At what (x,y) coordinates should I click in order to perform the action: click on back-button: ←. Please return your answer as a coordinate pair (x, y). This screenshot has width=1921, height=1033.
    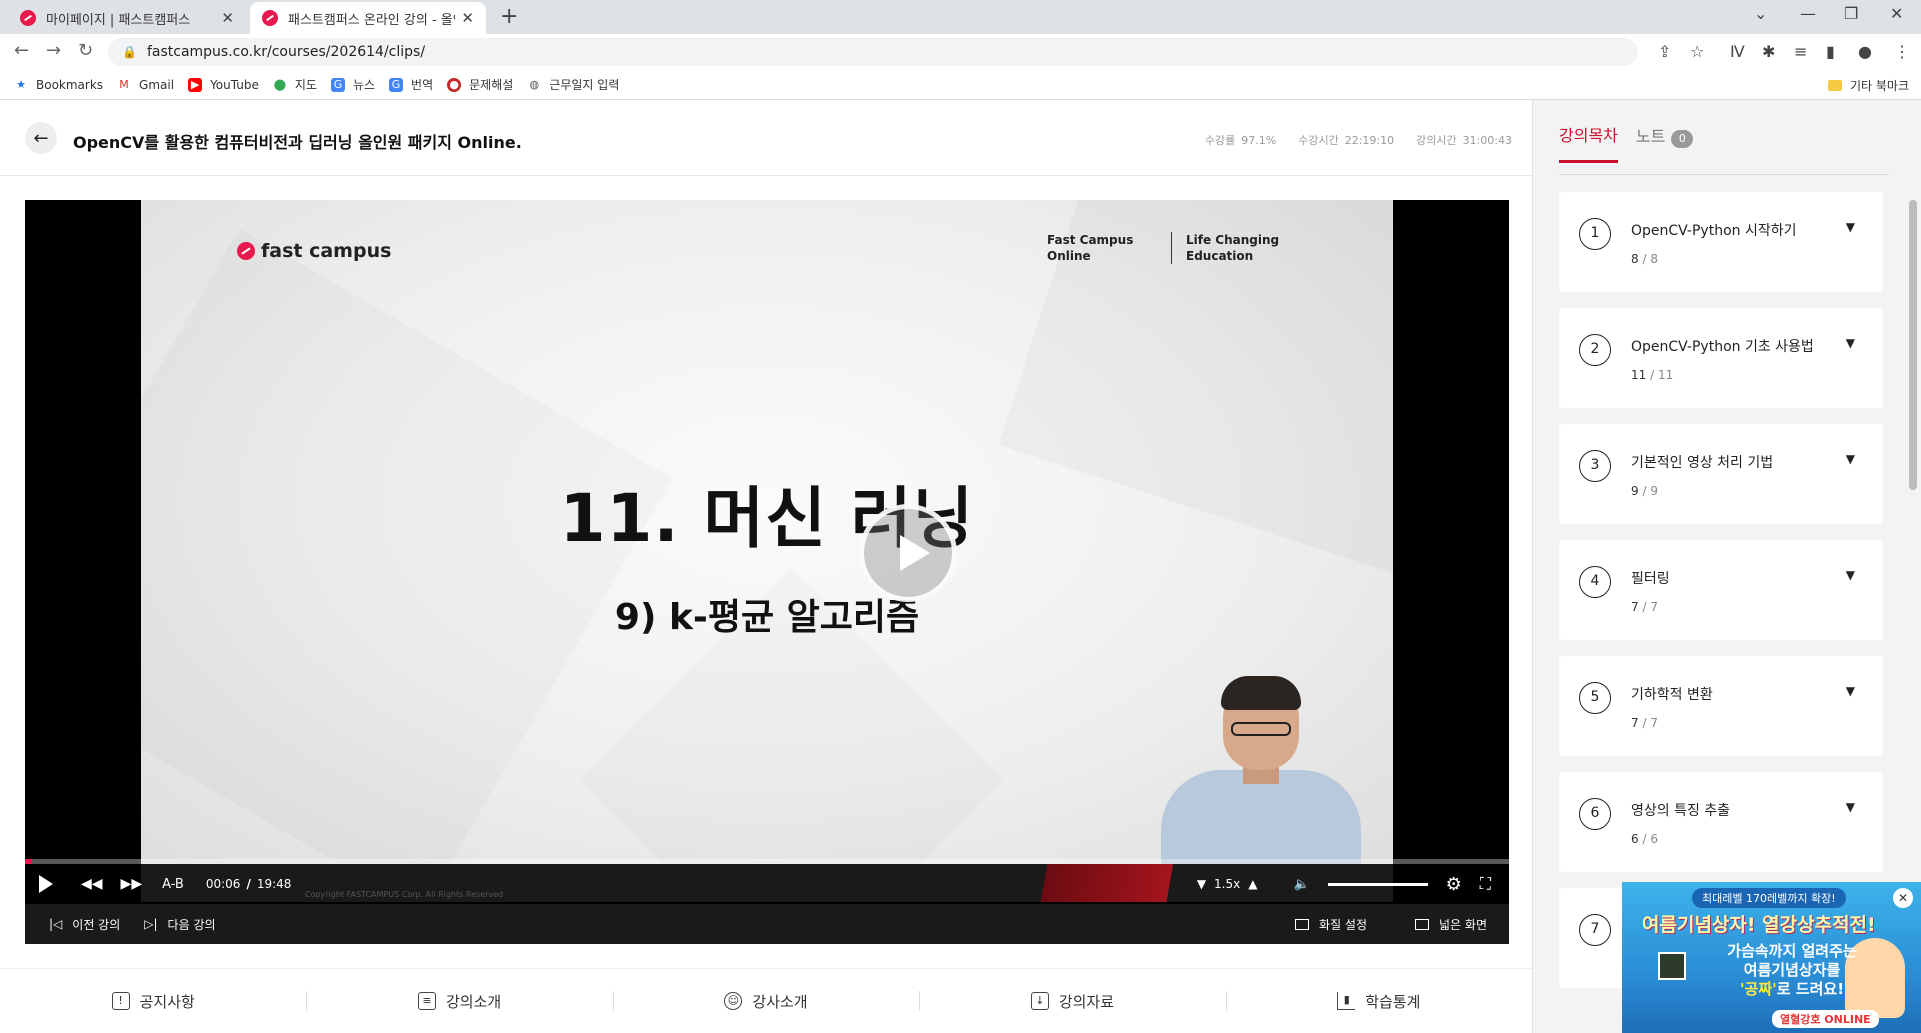
    Looking at the image, I should click on (41, 138).